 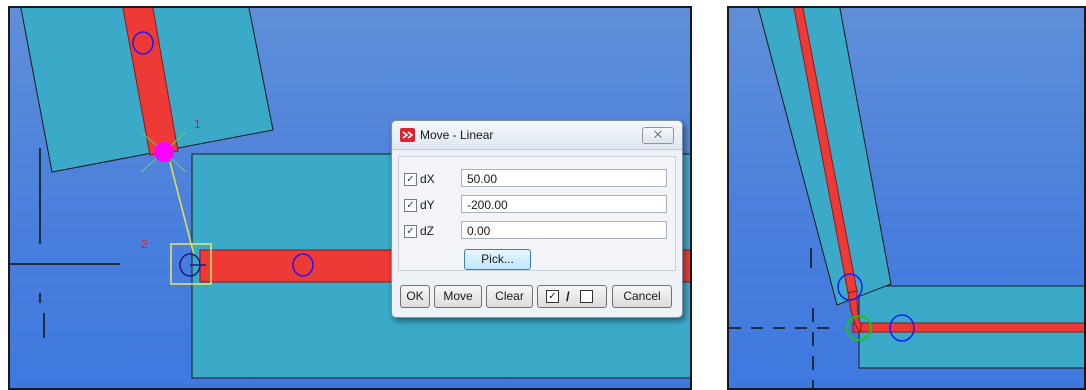 What do you see at coordinates (458, 296) in the screenshot?
I see `move-button: Move` at bounding box center [458, 296].